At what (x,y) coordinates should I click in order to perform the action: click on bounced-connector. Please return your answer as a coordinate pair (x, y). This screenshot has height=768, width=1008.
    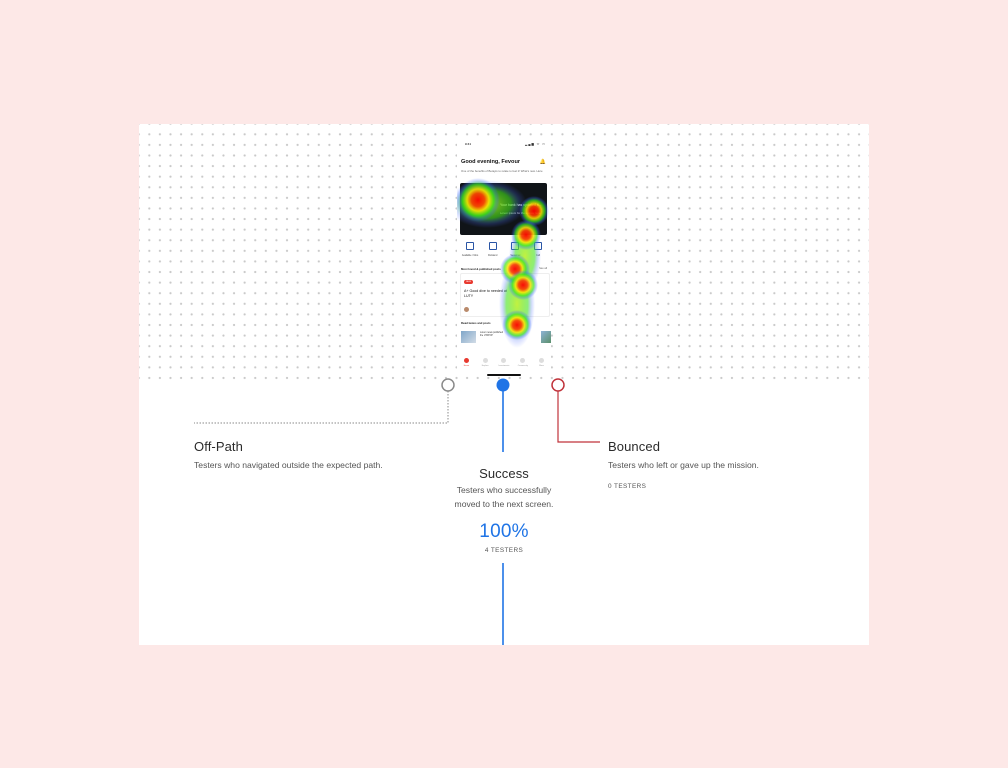
    Looking at the image, I should click on (578, 417).